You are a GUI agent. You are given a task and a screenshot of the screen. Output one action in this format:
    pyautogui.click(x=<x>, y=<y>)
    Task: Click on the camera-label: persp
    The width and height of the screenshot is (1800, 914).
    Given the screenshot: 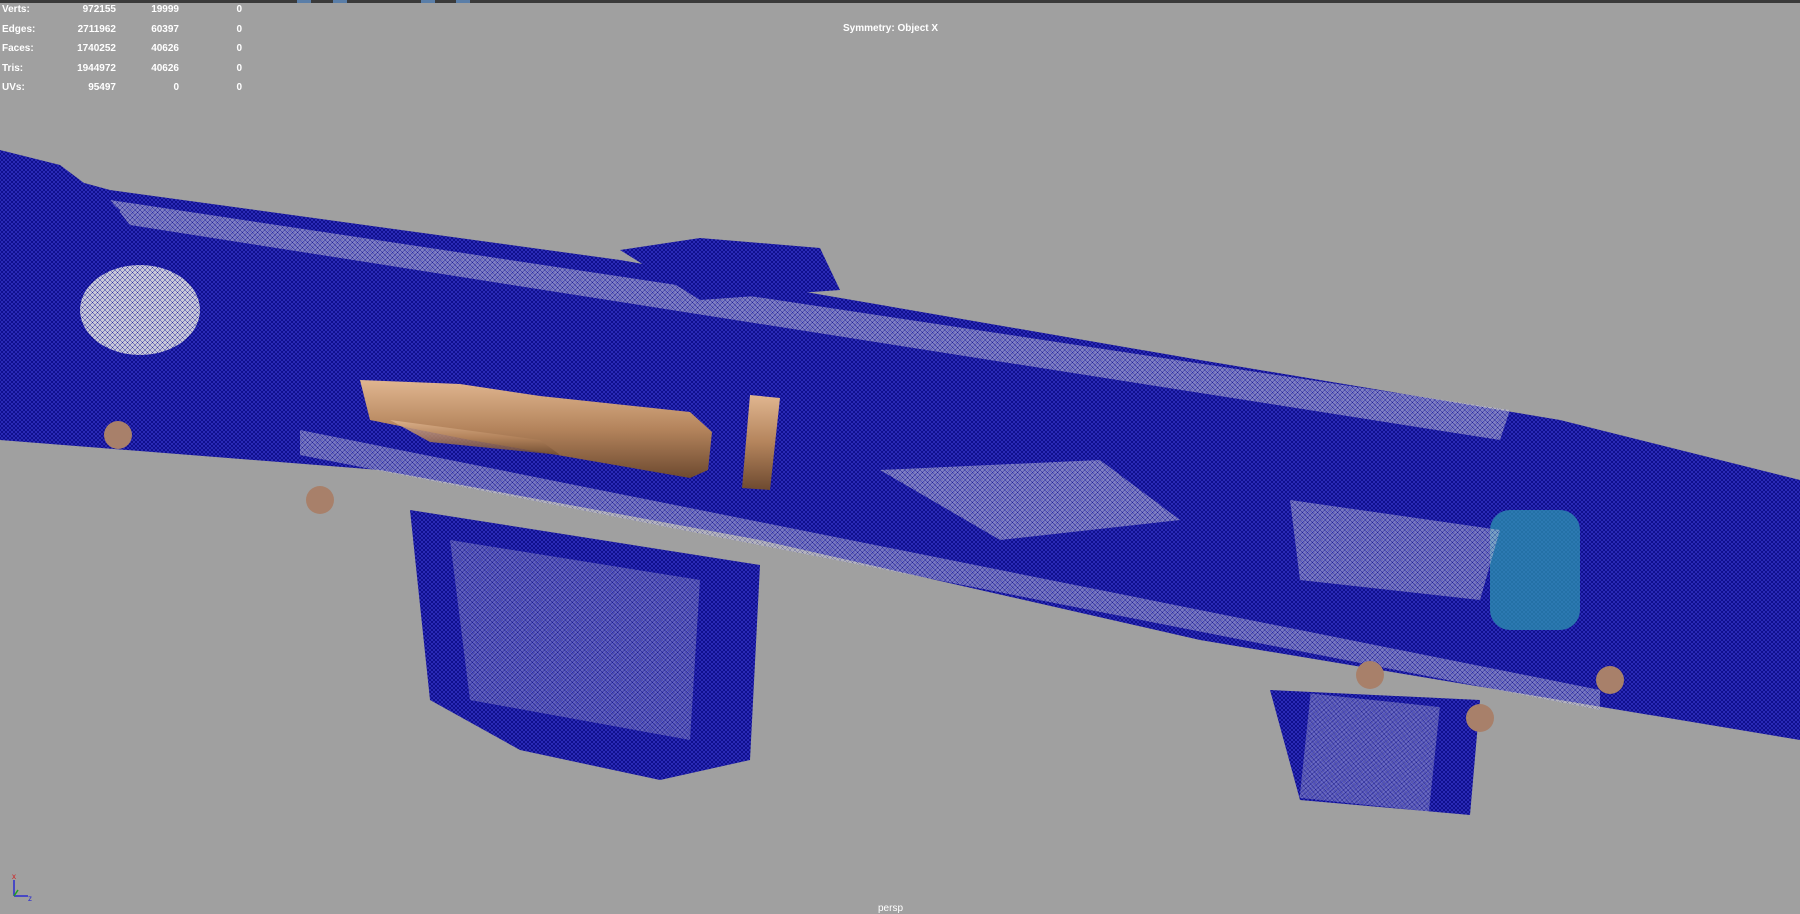 What is the action you would take?
    pyautogui.click(x=891, y=908)
    